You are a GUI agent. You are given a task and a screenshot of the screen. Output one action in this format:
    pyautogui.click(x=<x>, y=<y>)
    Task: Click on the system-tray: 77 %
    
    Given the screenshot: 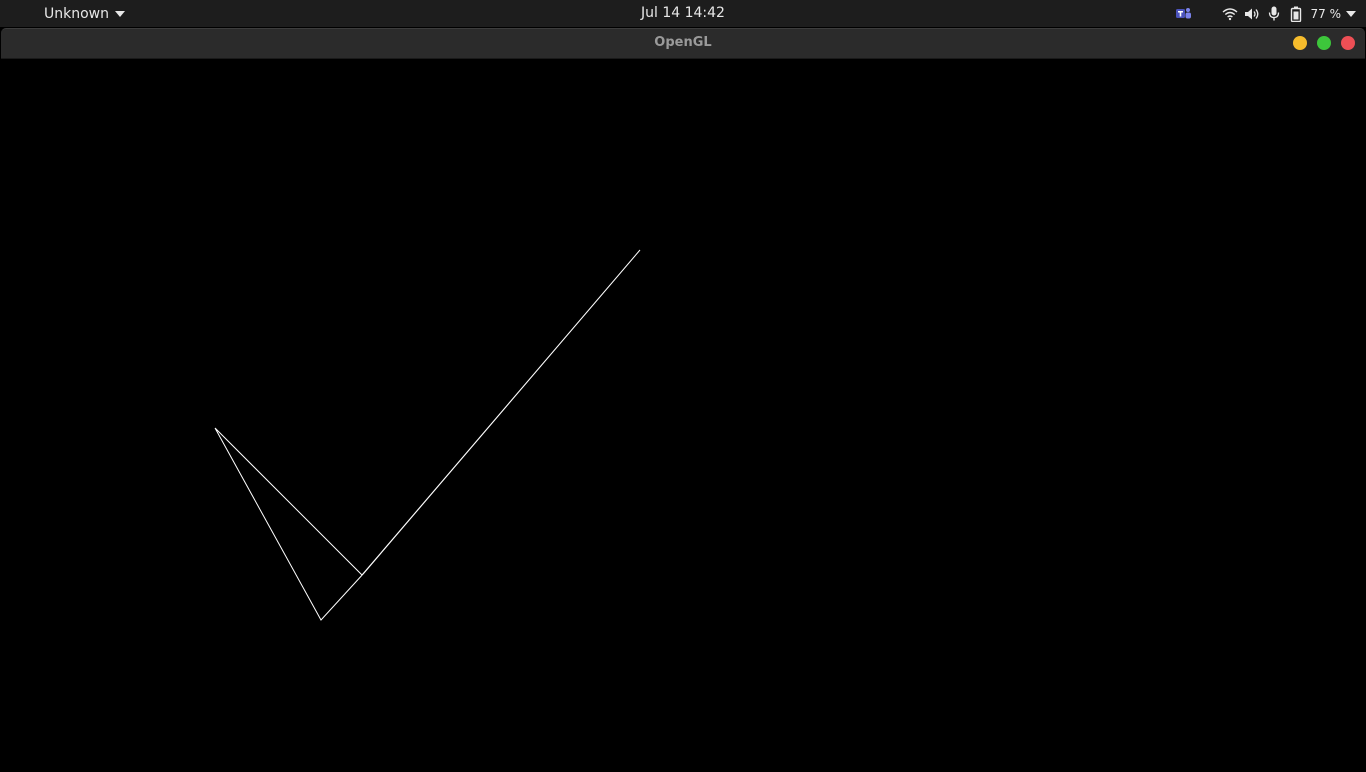 What is the action you would take?
    pyautogui.click(x=1269, y=13)
    